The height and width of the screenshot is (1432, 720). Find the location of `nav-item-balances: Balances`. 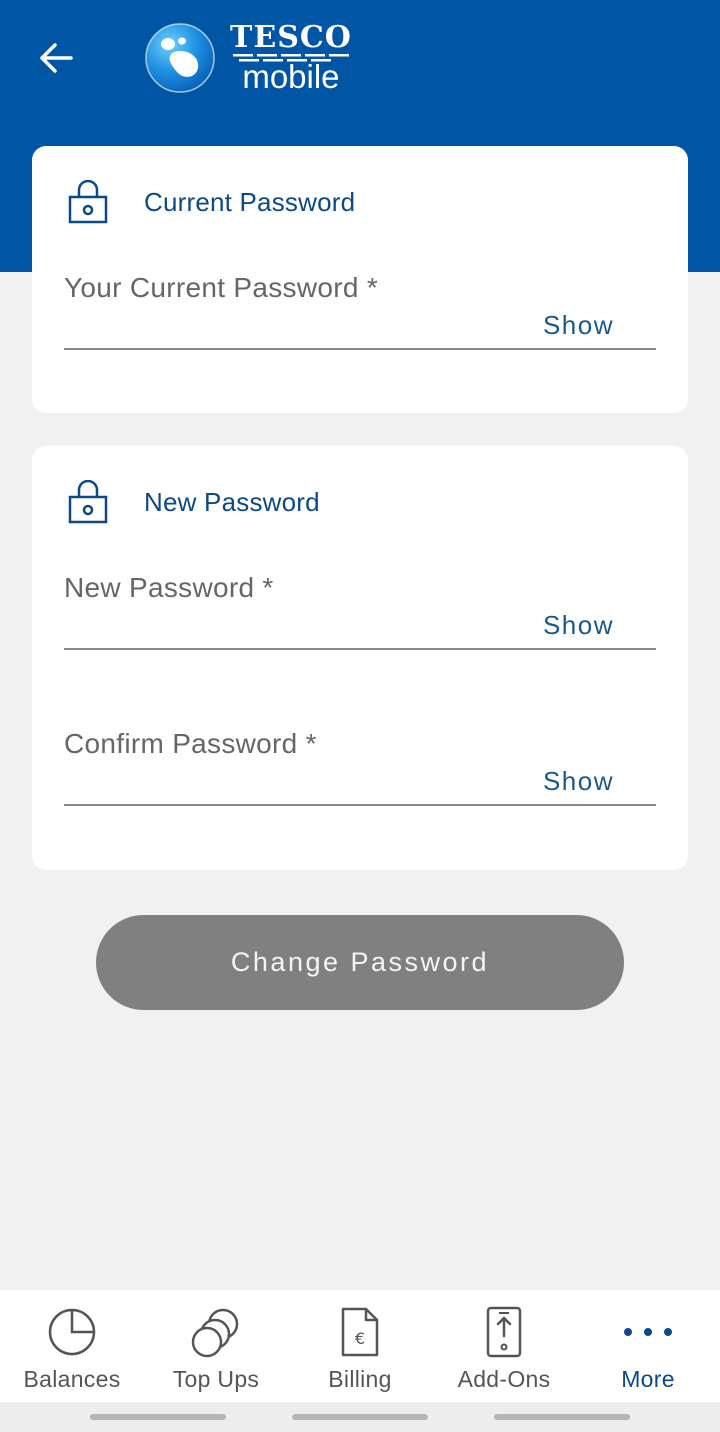

nav-item-balances: Balances is located at coordinates (72, 1346).